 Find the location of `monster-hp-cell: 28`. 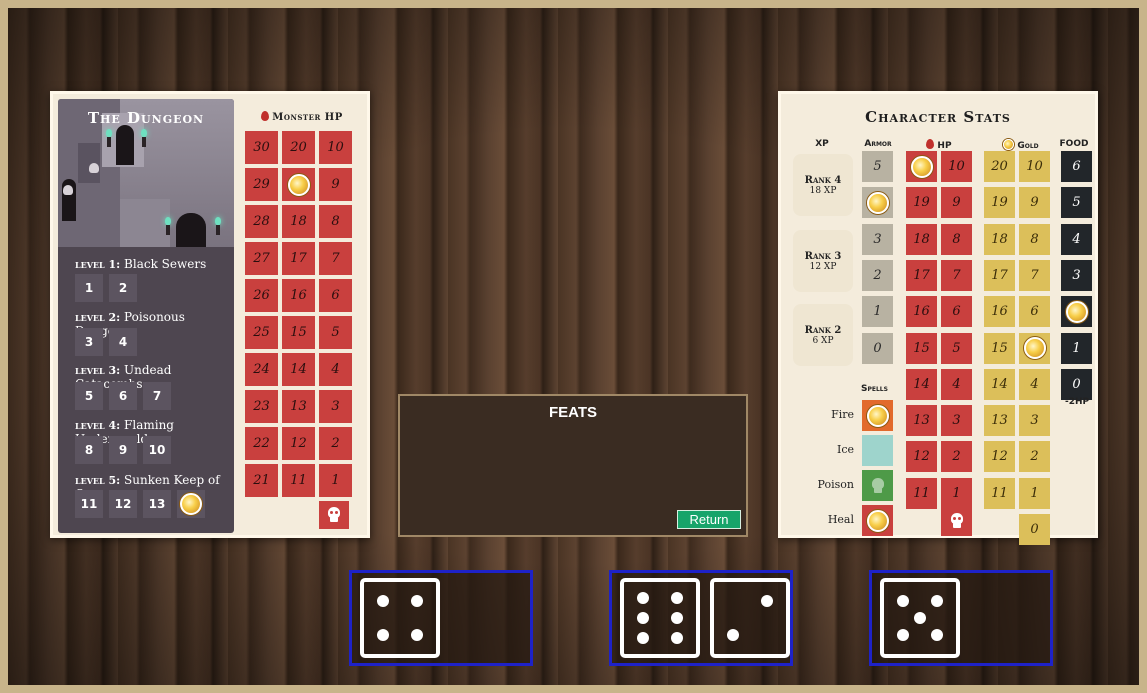

monster-hp-cell: 28 is located at coordinates (261, 221).